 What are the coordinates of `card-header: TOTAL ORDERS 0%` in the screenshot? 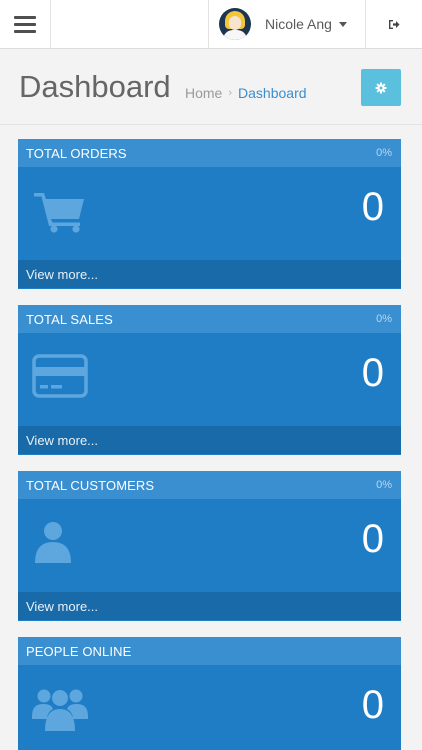 It's located at (209, 153).